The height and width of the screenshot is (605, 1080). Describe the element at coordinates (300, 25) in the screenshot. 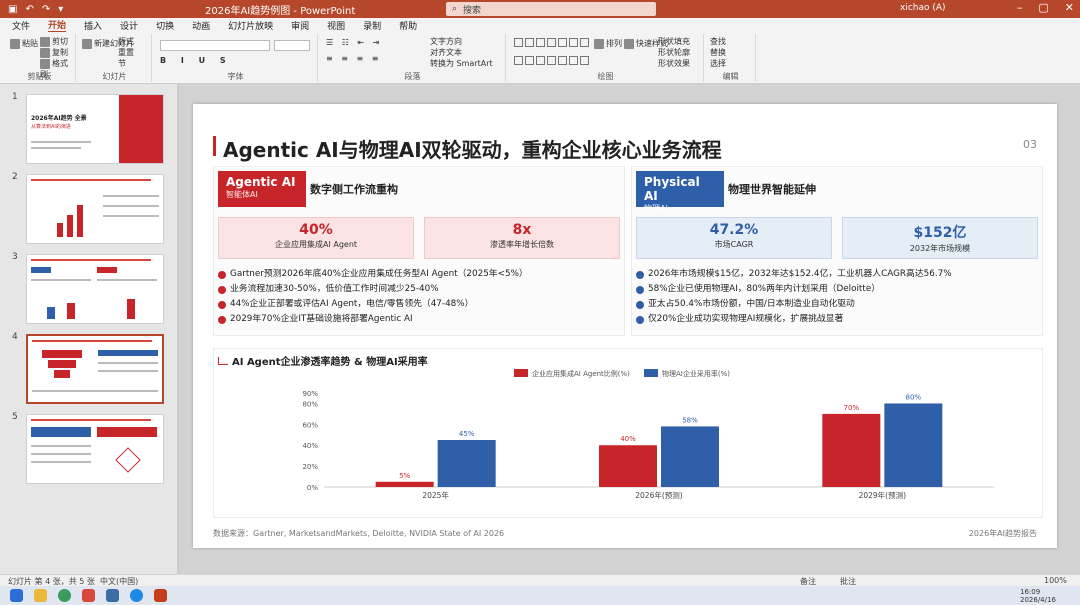

I see `tab-review: 审阅` at that location.